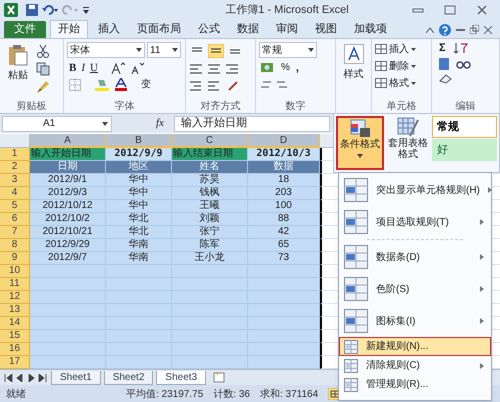  I want to click on currency-icon, so click(268, 68).